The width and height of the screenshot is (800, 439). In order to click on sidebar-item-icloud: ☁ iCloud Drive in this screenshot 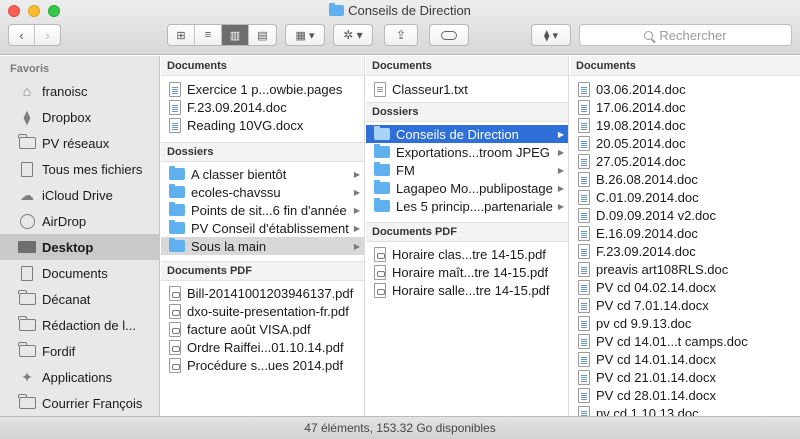, I will do `click(80, 195)`.